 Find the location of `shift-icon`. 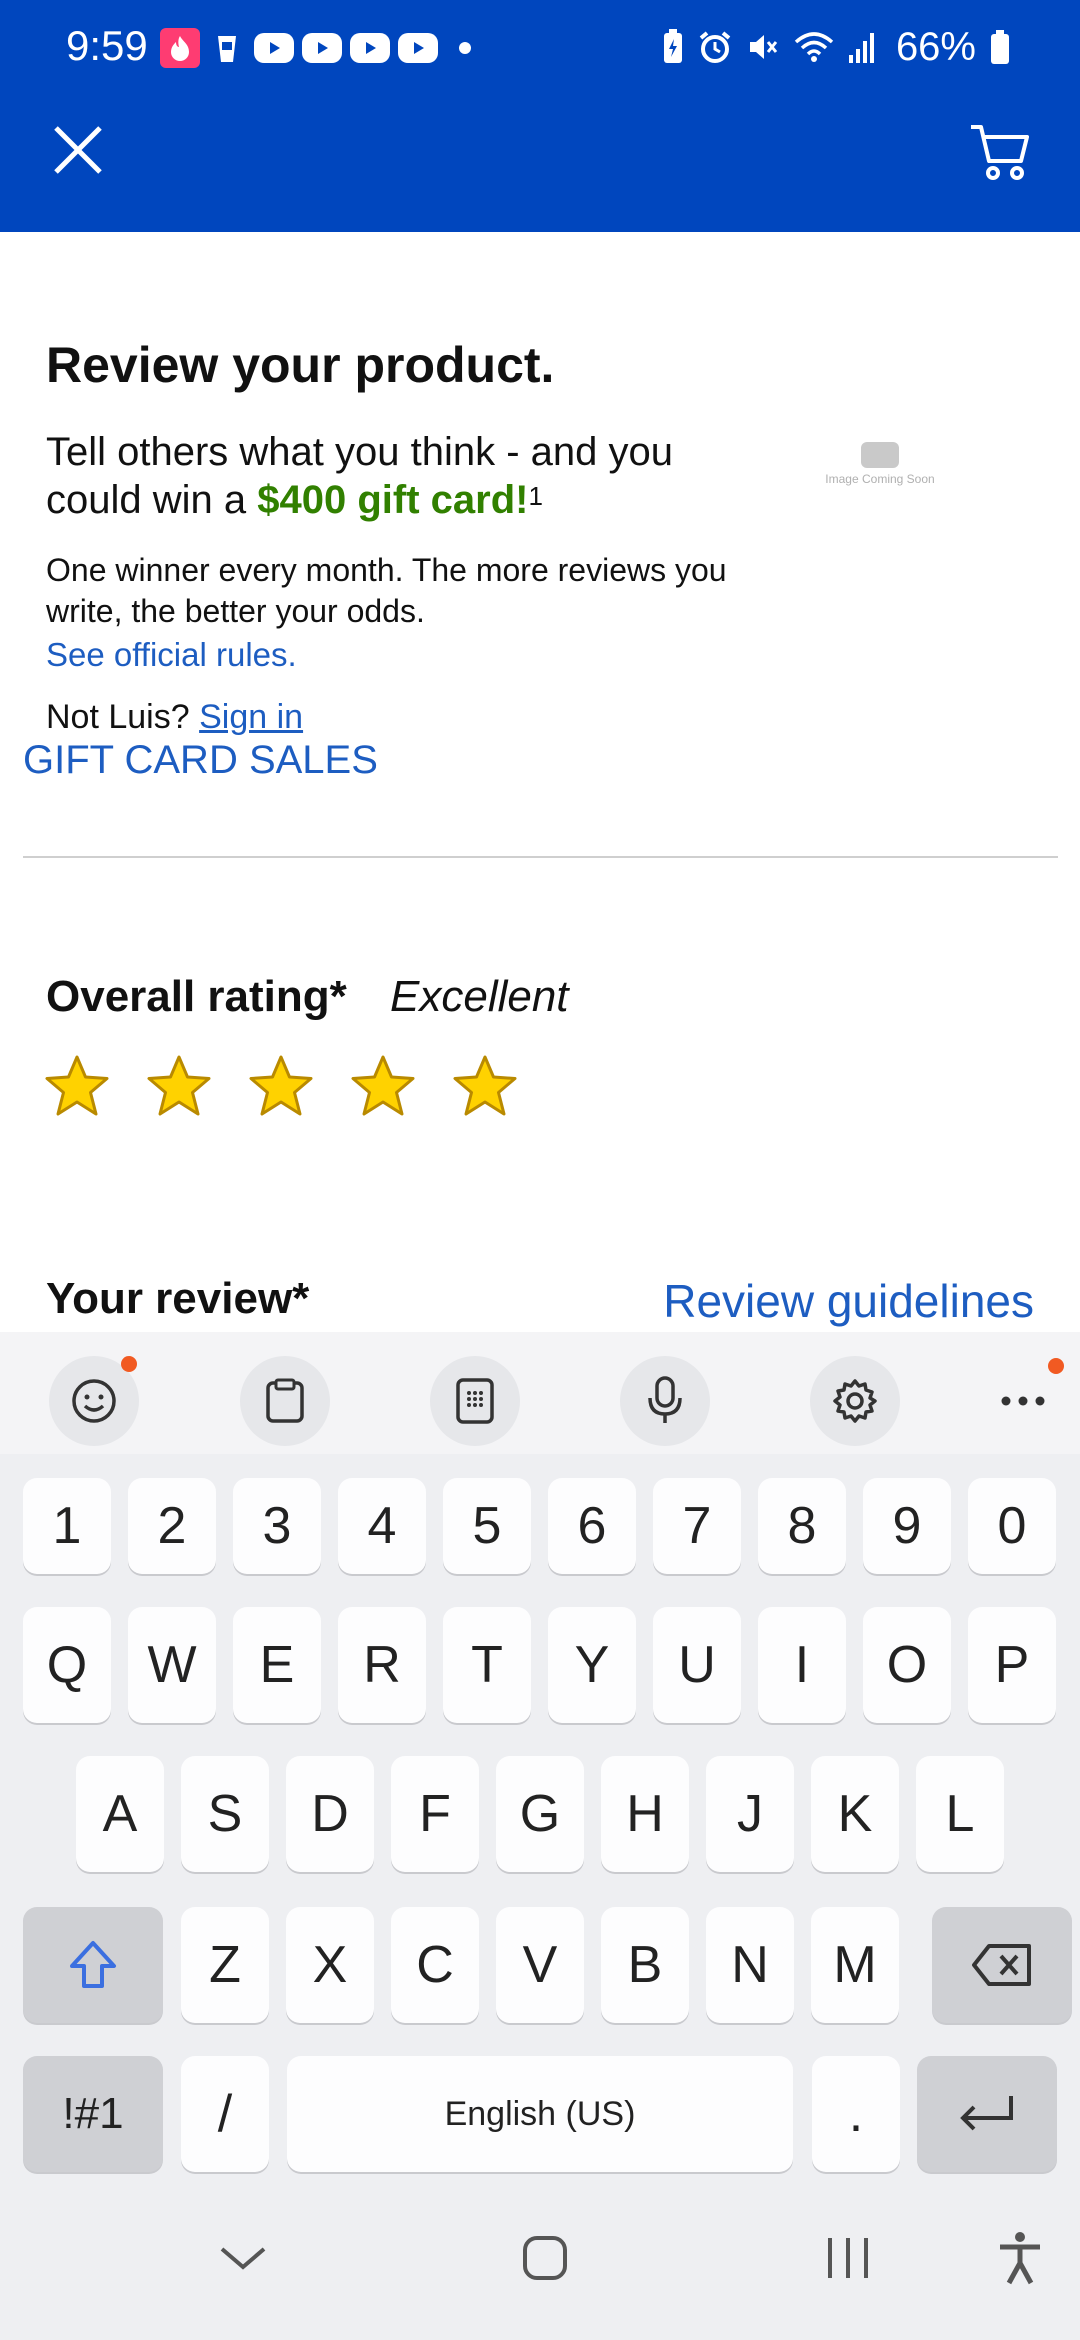

shift-icon is located at coordinates (93, 1964).